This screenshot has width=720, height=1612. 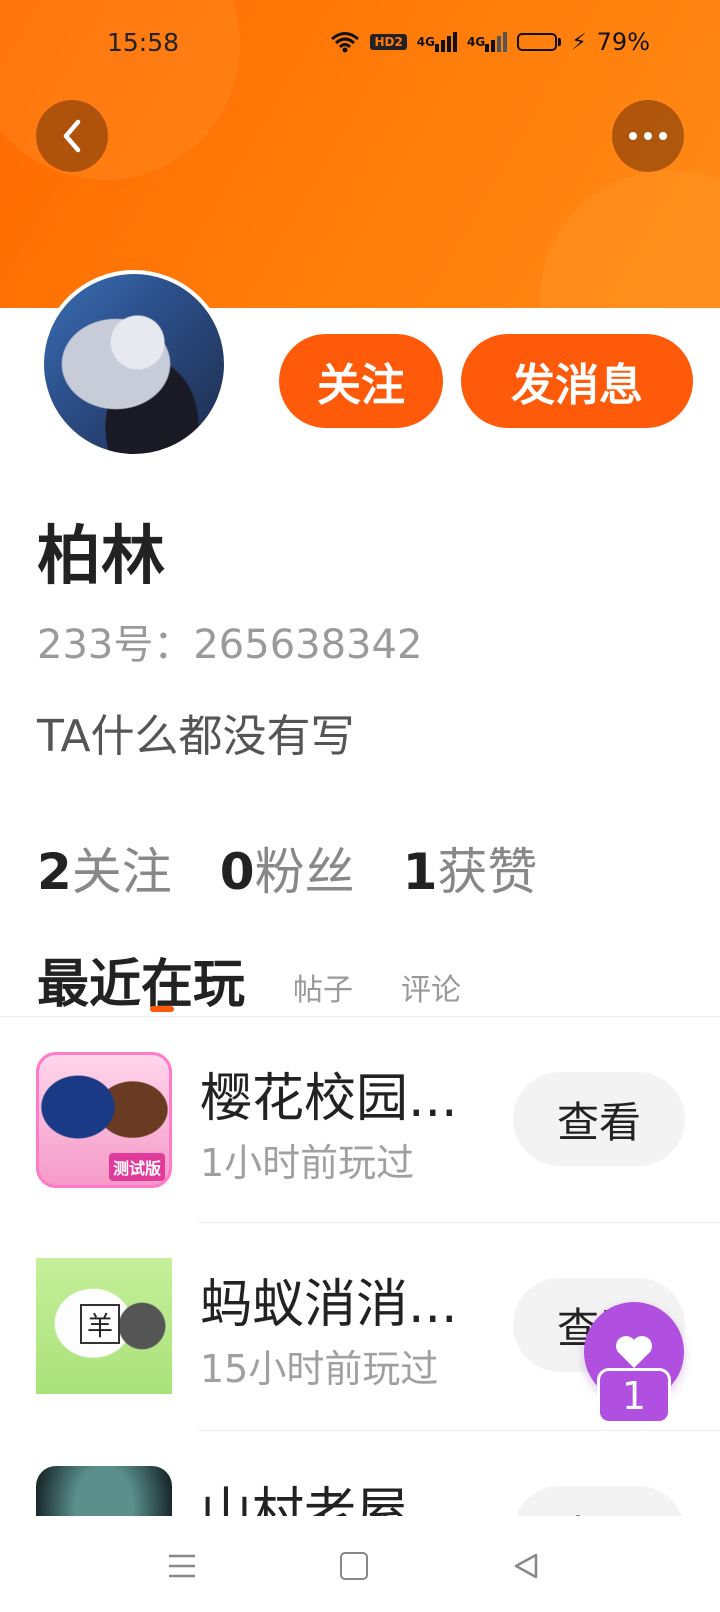 I want to click on stat-likes: 1获赞, so click(x=470, y=868).